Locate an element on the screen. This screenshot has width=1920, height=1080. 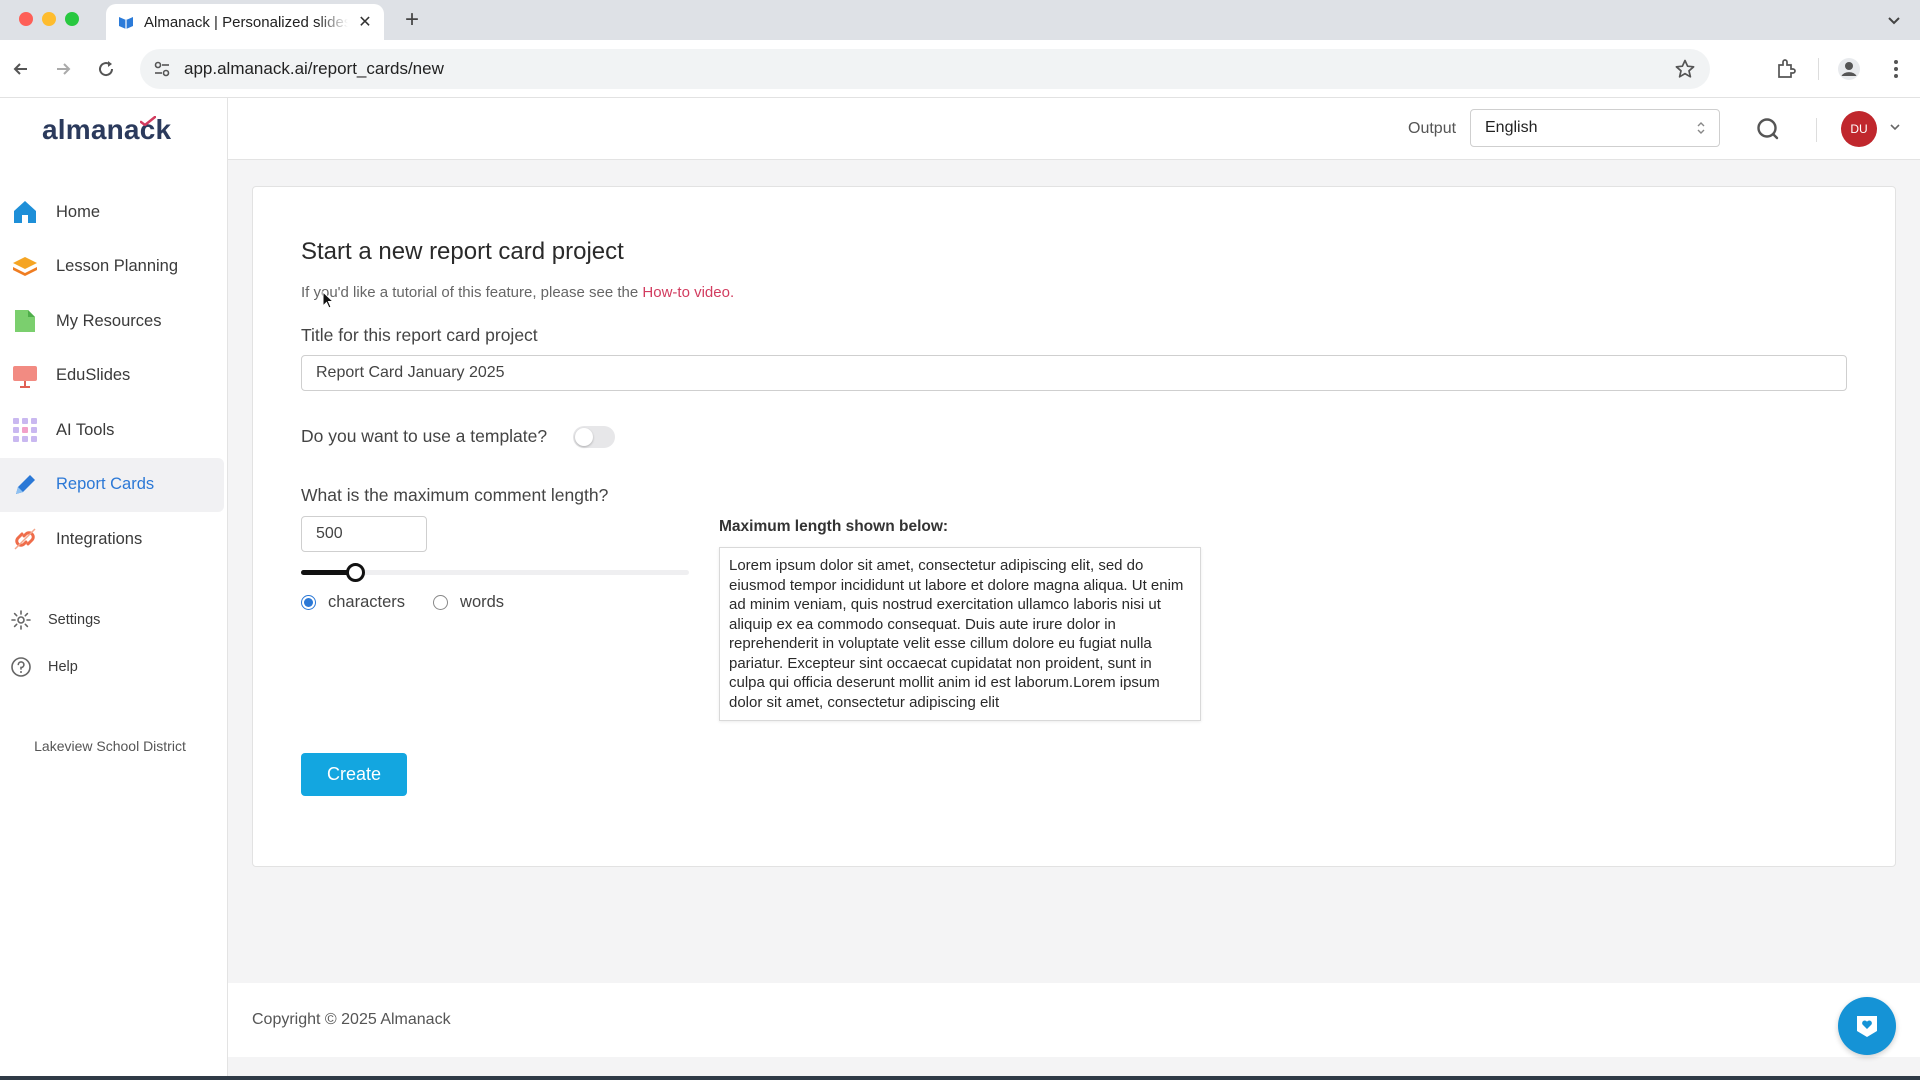
sidebar-item-label: AI Tools is located at coordinates (85, 429).